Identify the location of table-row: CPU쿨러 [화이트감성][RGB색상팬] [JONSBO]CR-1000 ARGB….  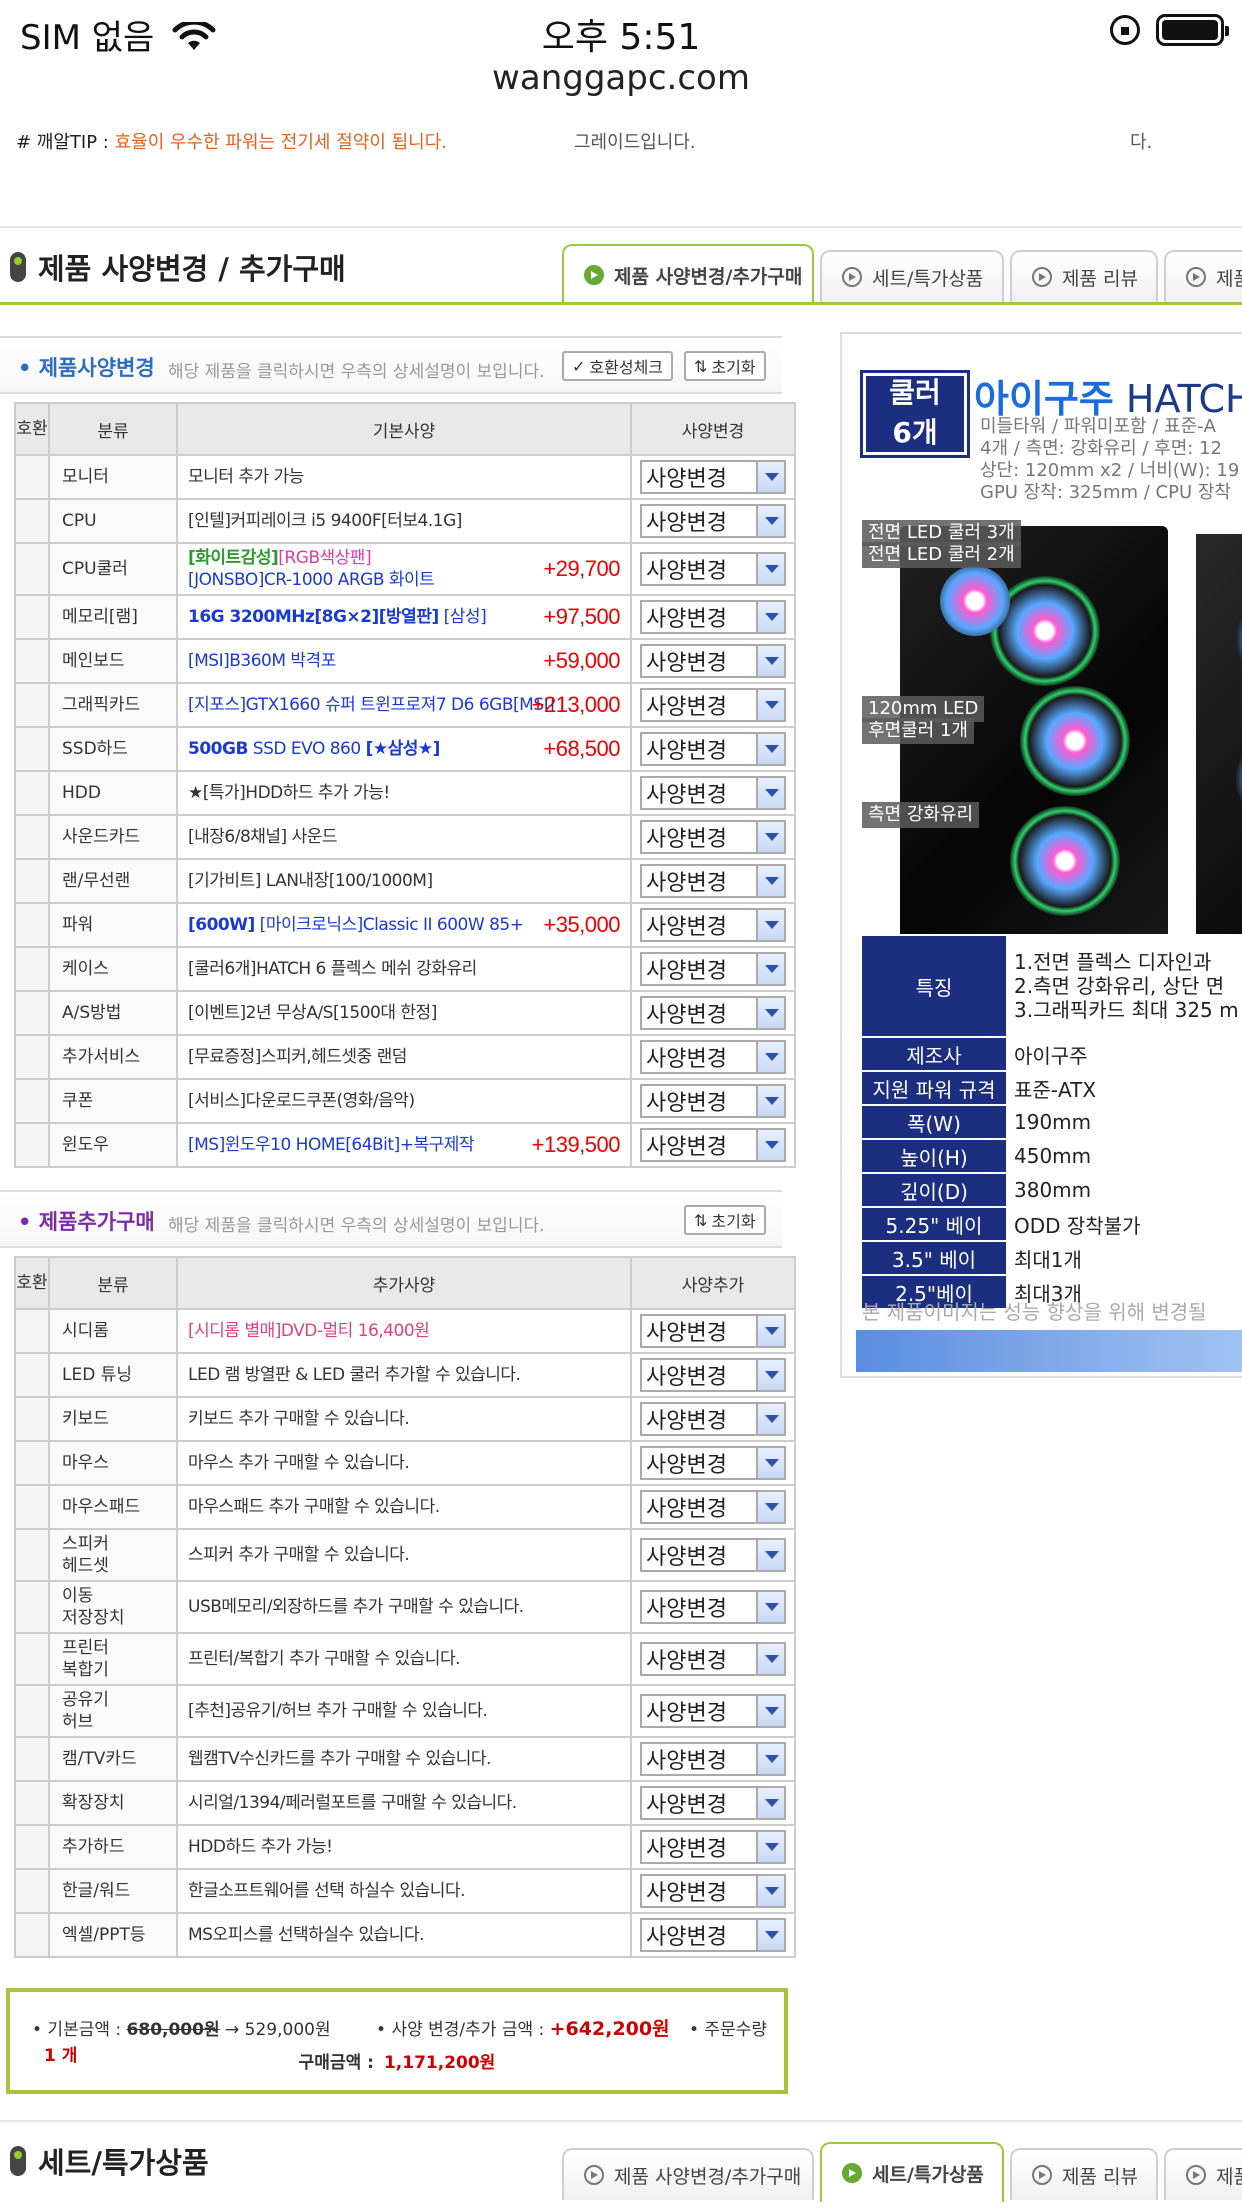
(405, 569).